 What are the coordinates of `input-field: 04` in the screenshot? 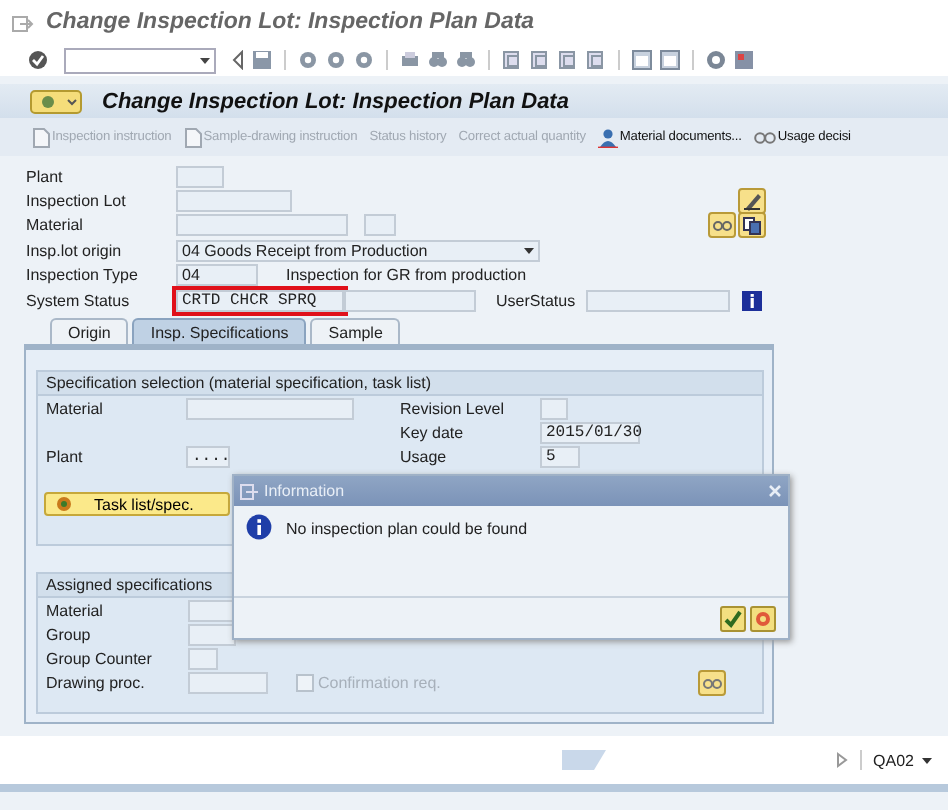 It's located at (217, 275).